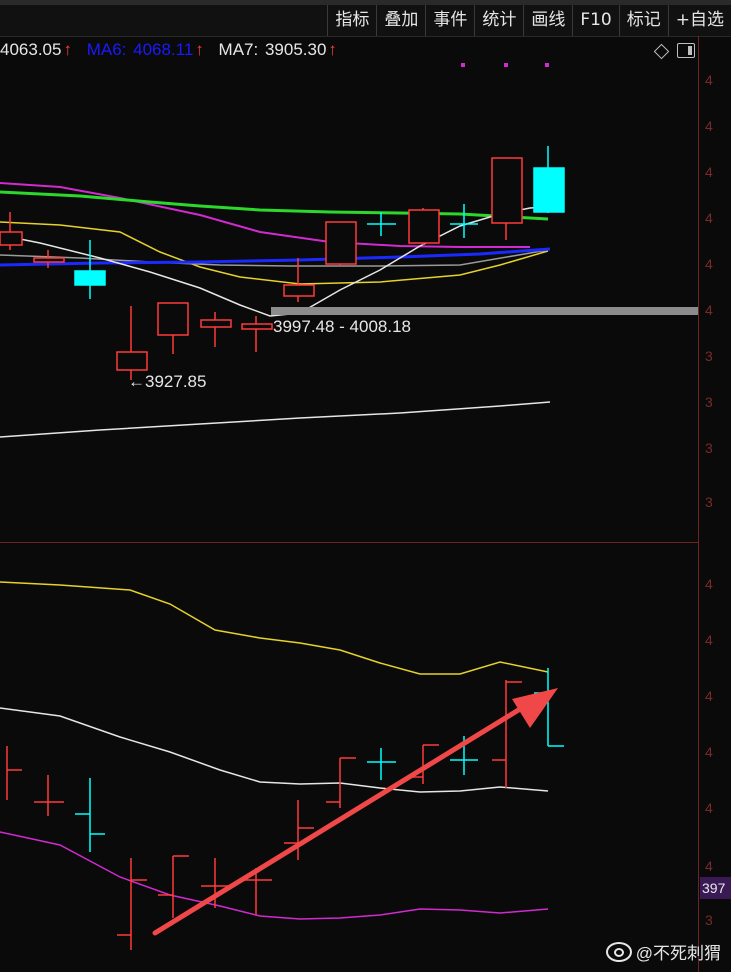 This screenshot has width=731, height=972. What do you see at coordinates (618, 951) in the screenshot?
I see `weibo-icon` at bounding box center [618, 951].